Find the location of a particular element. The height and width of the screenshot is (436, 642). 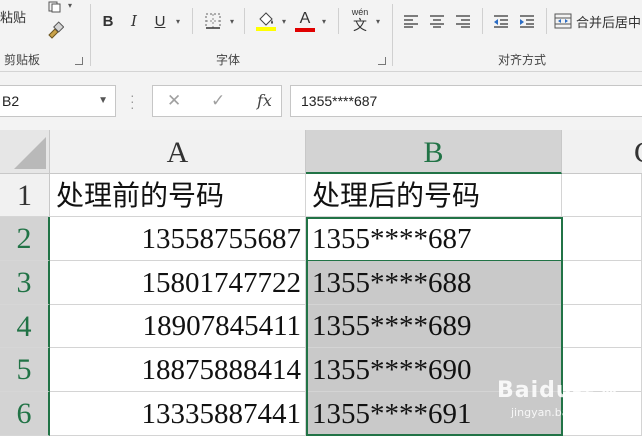

font-launcher-icon is located at coordinates (382, 61).